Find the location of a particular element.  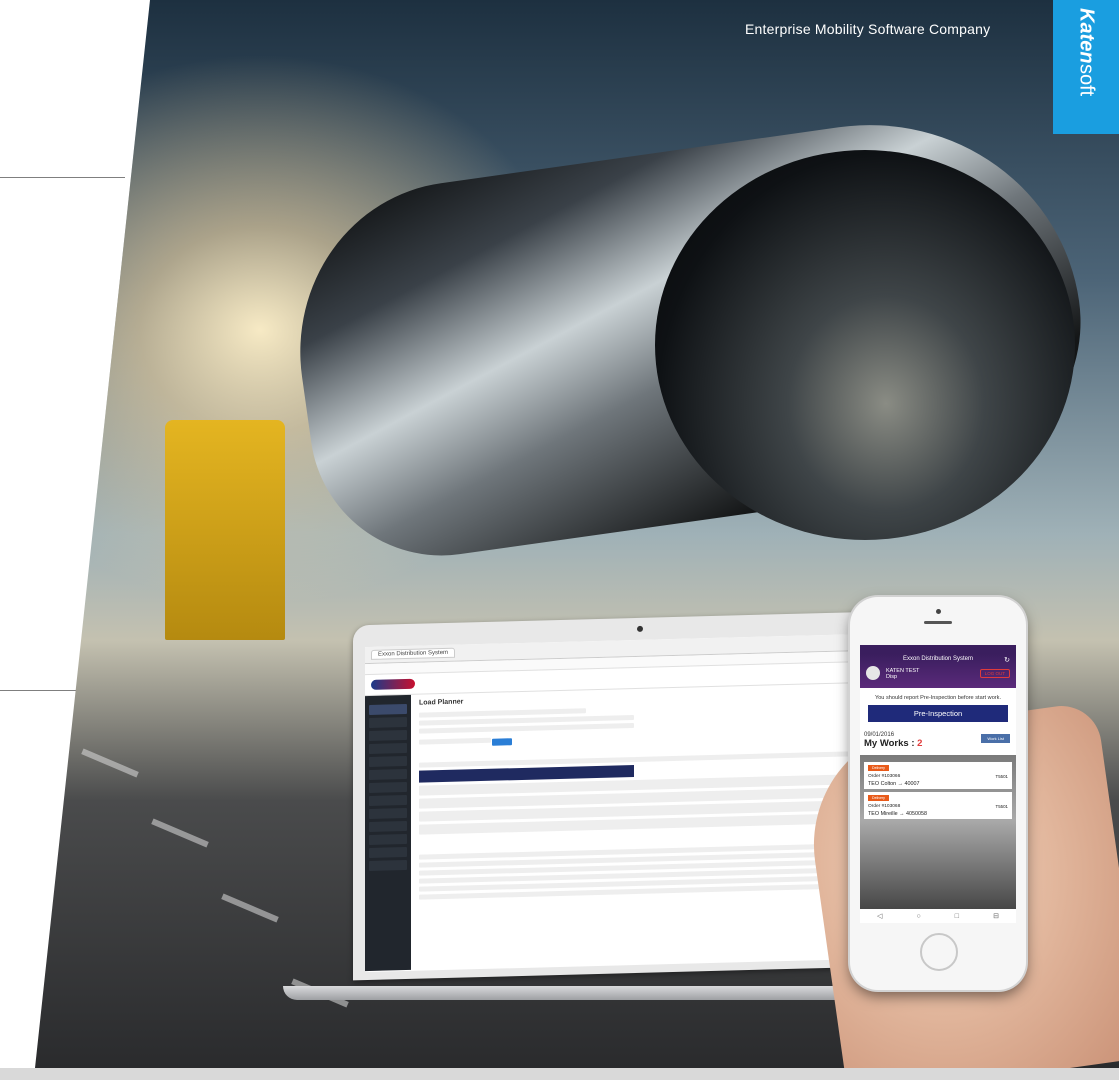

refresh-icon: ↻ is located at coordinates (1007, 660).